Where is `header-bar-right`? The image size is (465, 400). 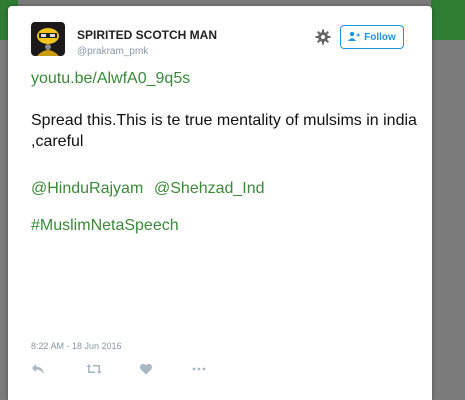
header-bar-right is located at coordinates (448, 20).